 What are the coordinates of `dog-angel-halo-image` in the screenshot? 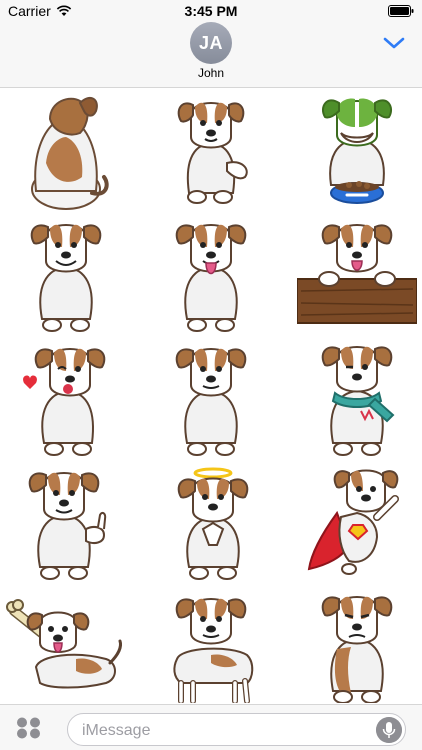 It's located at (213, 523).